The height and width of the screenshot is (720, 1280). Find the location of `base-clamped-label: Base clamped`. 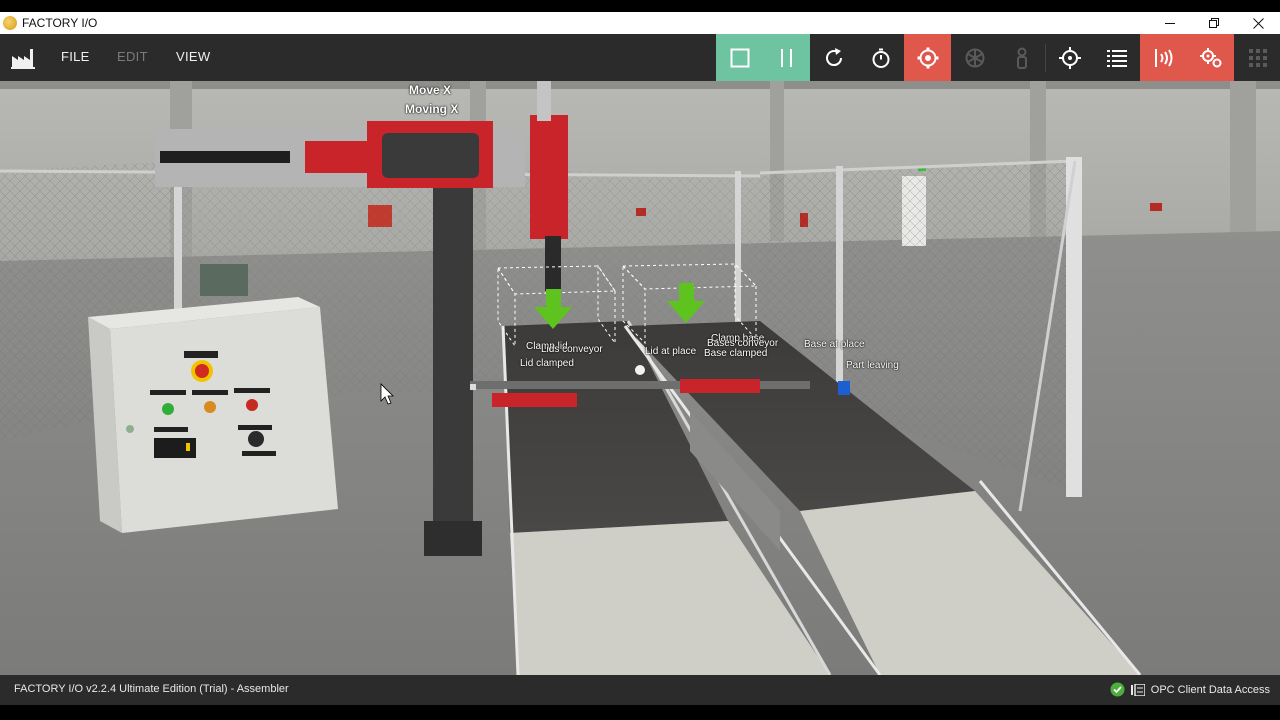

base-clamped-label: Base clamped is located at coordinates (735, 353).